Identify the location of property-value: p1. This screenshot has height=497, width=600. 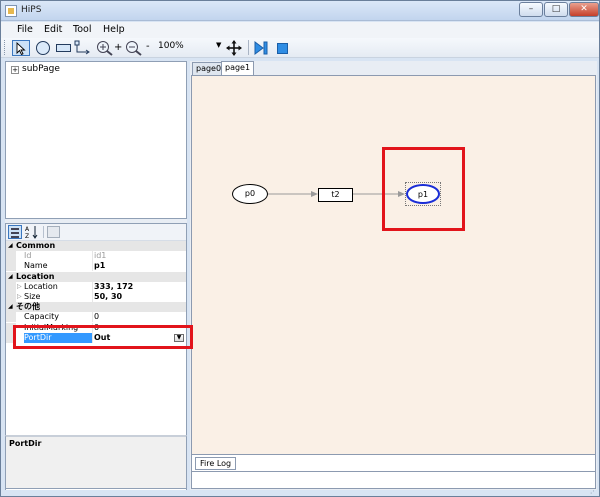
(140, 266).